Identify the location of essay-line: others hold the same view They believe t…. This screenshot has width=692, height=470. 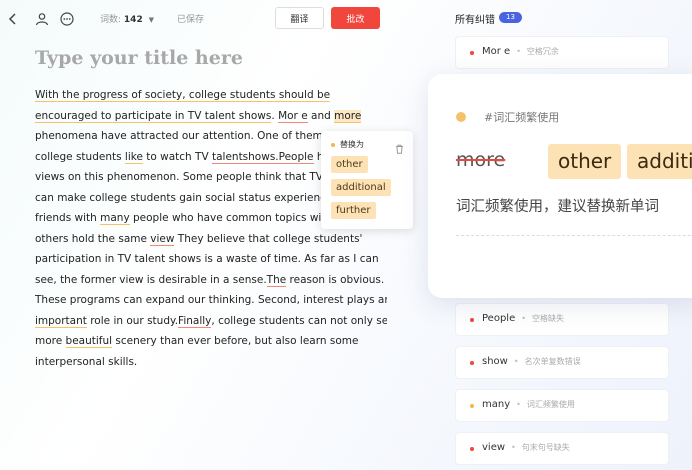
(211, 239).